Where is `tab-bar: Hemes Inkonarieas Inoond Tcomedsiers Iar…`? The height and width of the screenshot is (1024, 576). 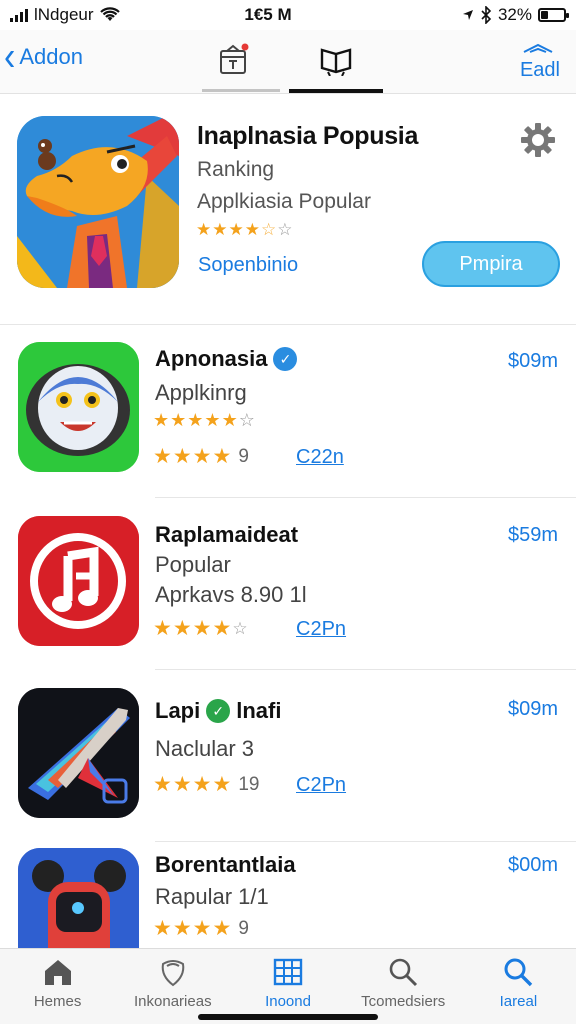 tab-bar: Hemes Inkonarieas Inoond Tcomedsiers Iar… is located at coordinates (288, 986).